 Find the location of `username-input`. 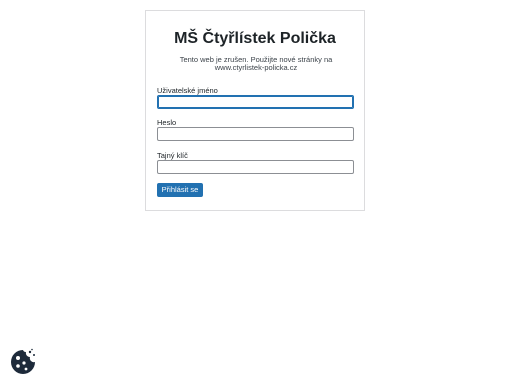

username-input is located at coordinates (255, 102).